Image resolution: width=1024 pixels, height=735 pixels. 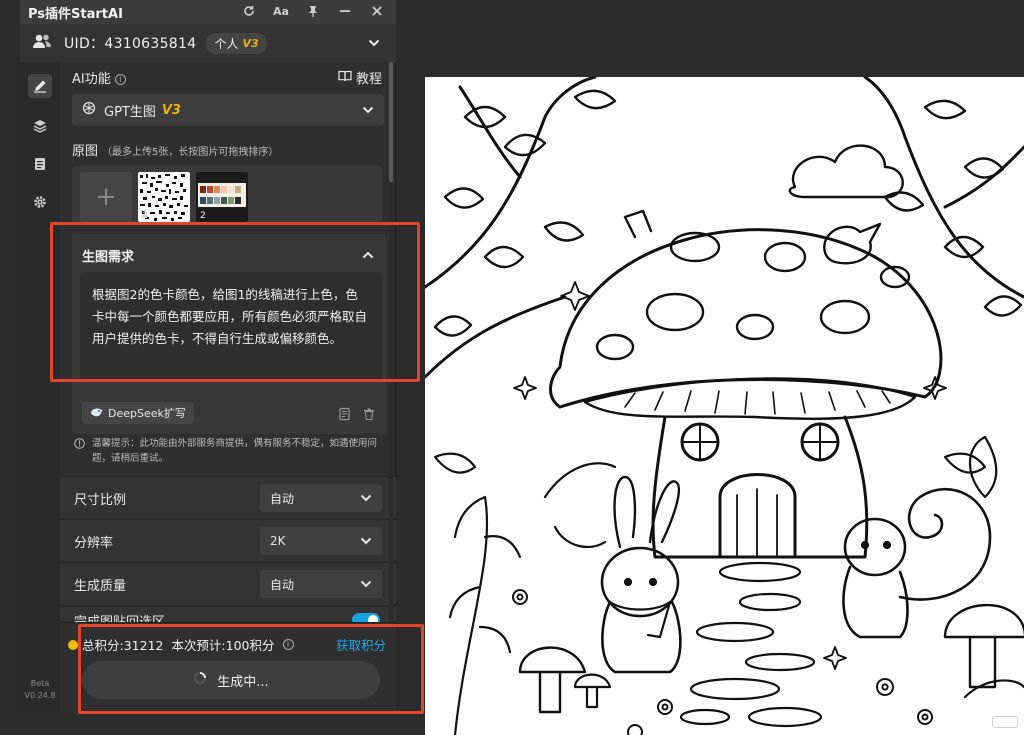 What do you see at coordinates (130, 44) in the screenshot?
I see `uid-text: UID：4310635814` at bounding box center [130, 44].